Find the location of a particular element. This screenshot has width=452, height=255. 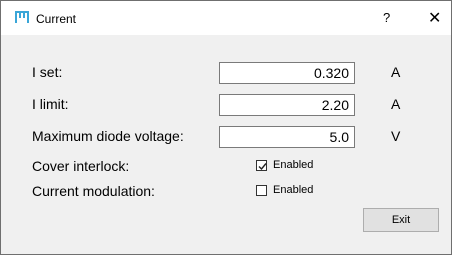

help-button: ? is located at coordinates (386, 17).